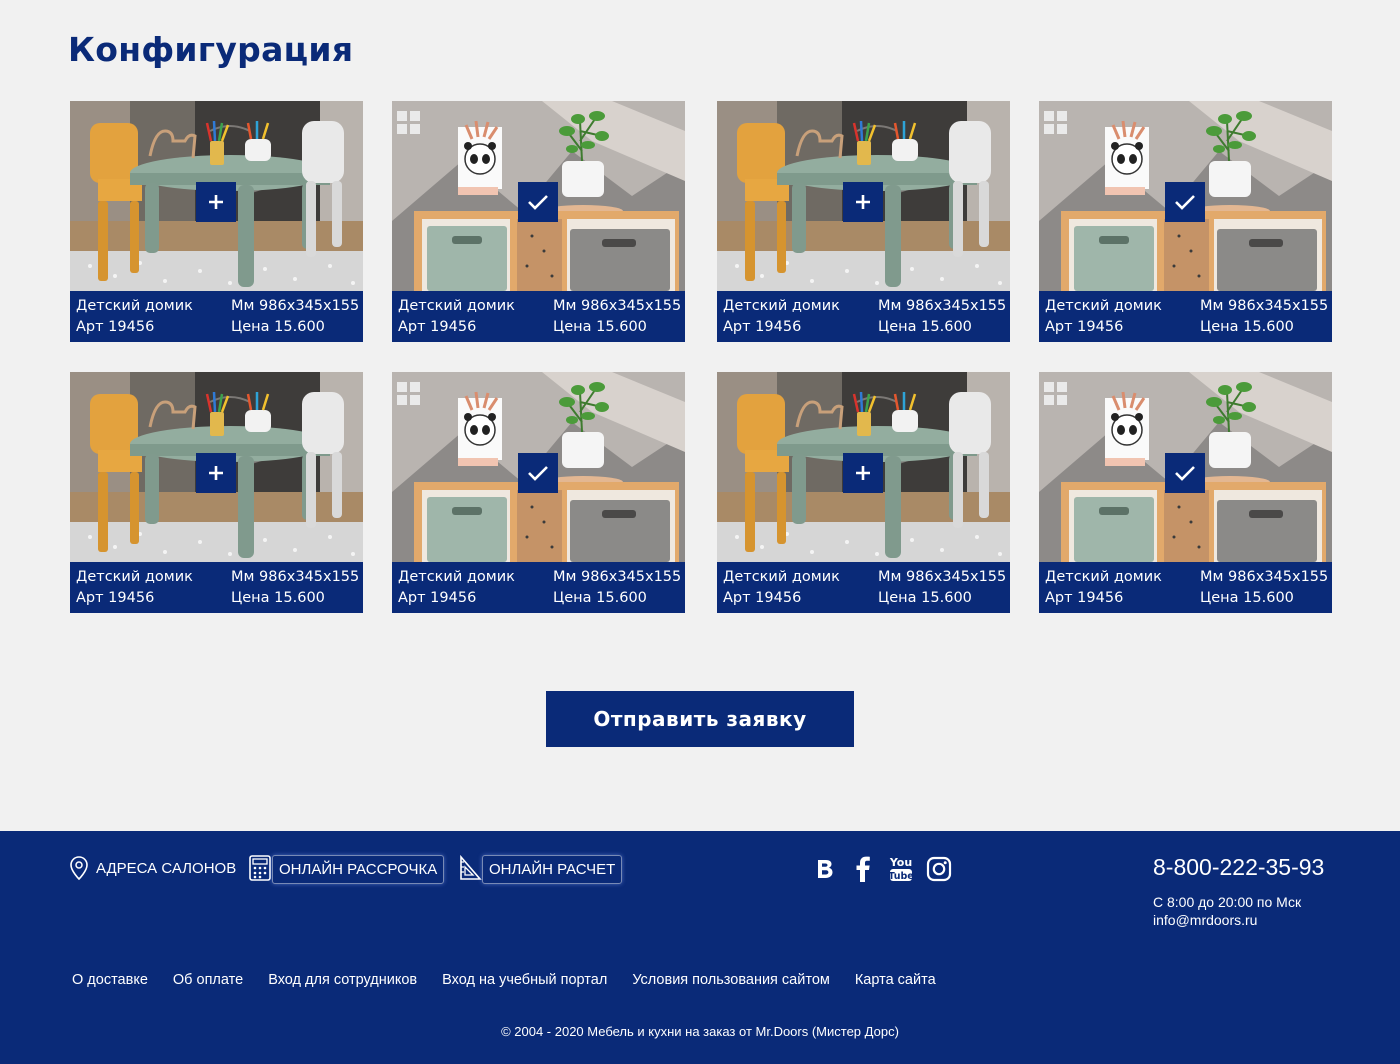 The width and height of the screenshot is (1400, 1064). Describe the element at coordinates (211, 49) in the screenshot. I see `page-title: Конфигурация` at that location.